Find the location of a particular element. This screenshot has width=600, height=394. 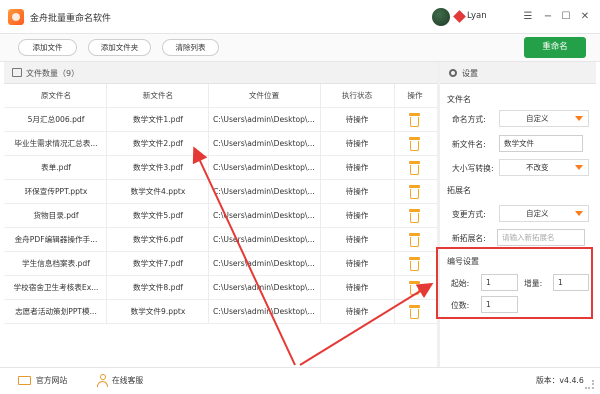

new-name: 数学文件3.pdf is located at coordinates (158, 167).